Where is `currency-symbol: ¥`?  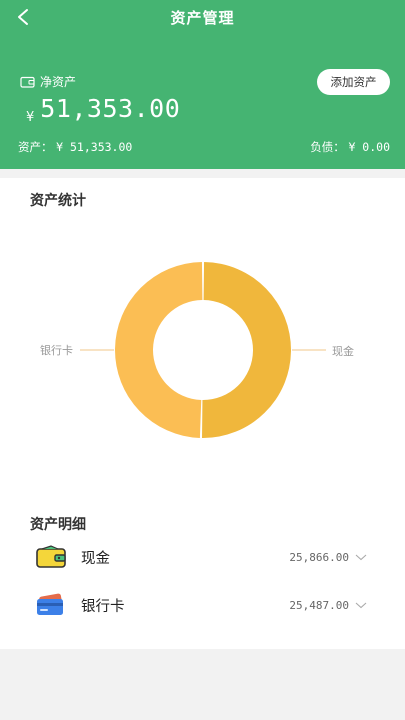
currency-symbol: ¥ is located at coordinates (30, 117).